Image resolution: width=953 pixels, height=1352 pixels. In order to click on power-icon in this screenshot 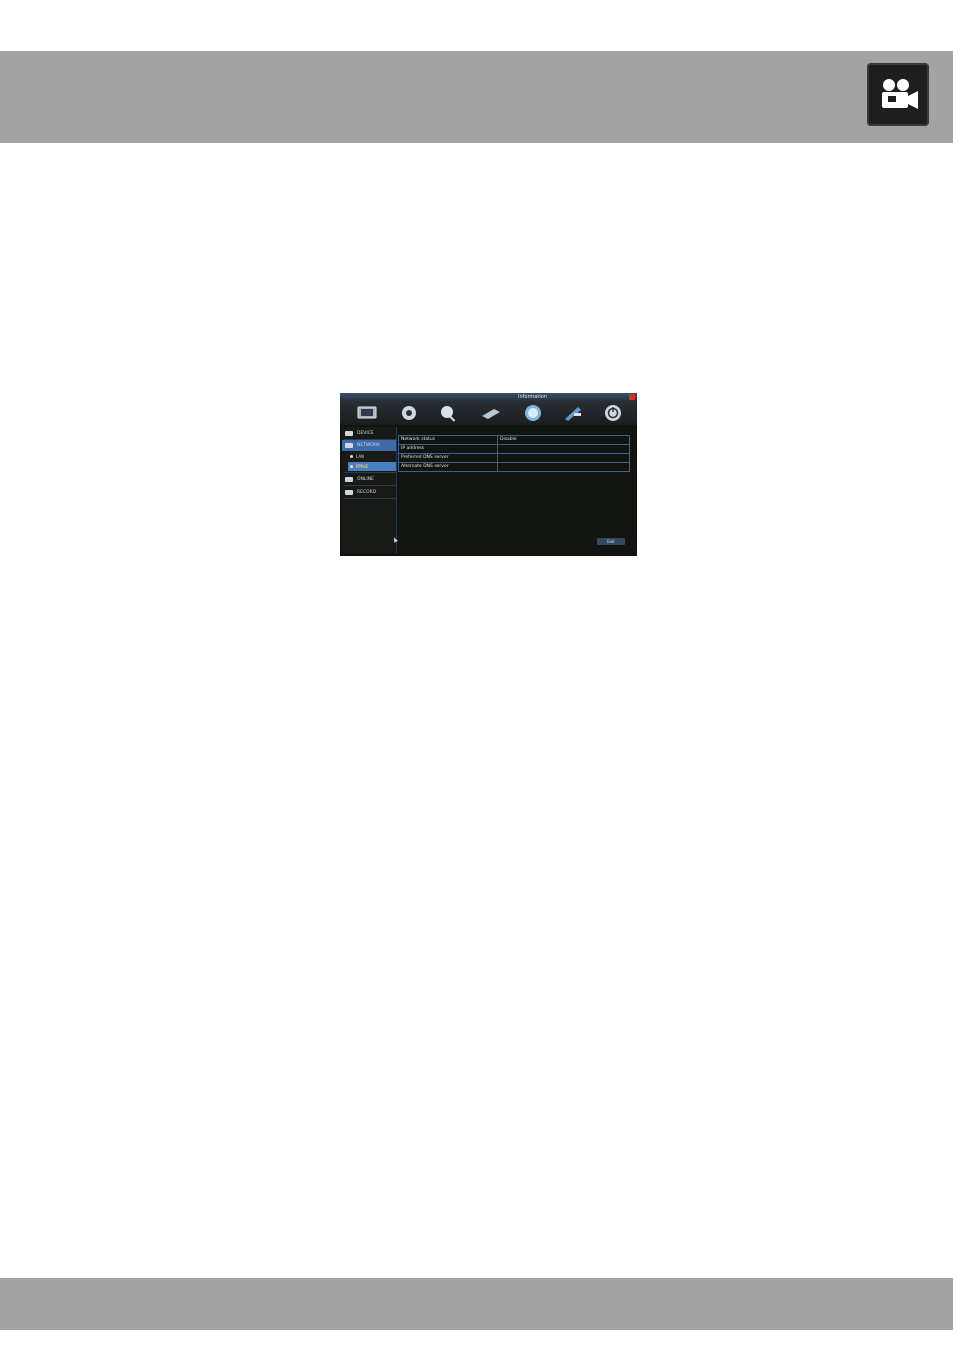, I will do `click(613, 413)`.